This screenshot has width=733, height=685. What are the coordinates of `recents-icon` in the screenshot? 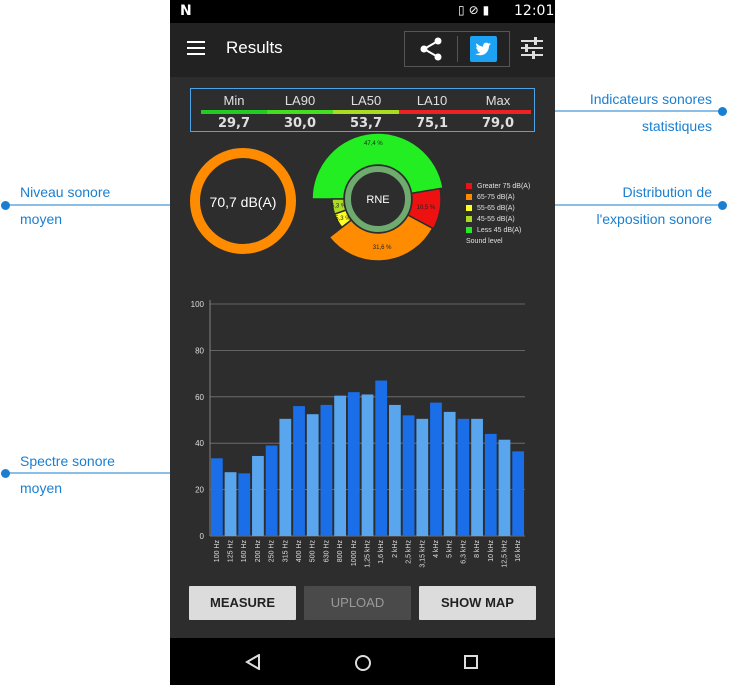 It's located at (471, 662).